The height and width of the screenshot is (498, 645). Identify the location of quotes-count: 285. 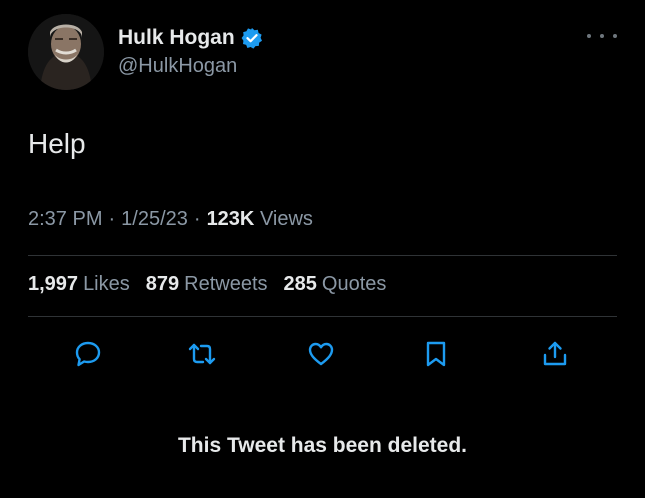
(300, 284).